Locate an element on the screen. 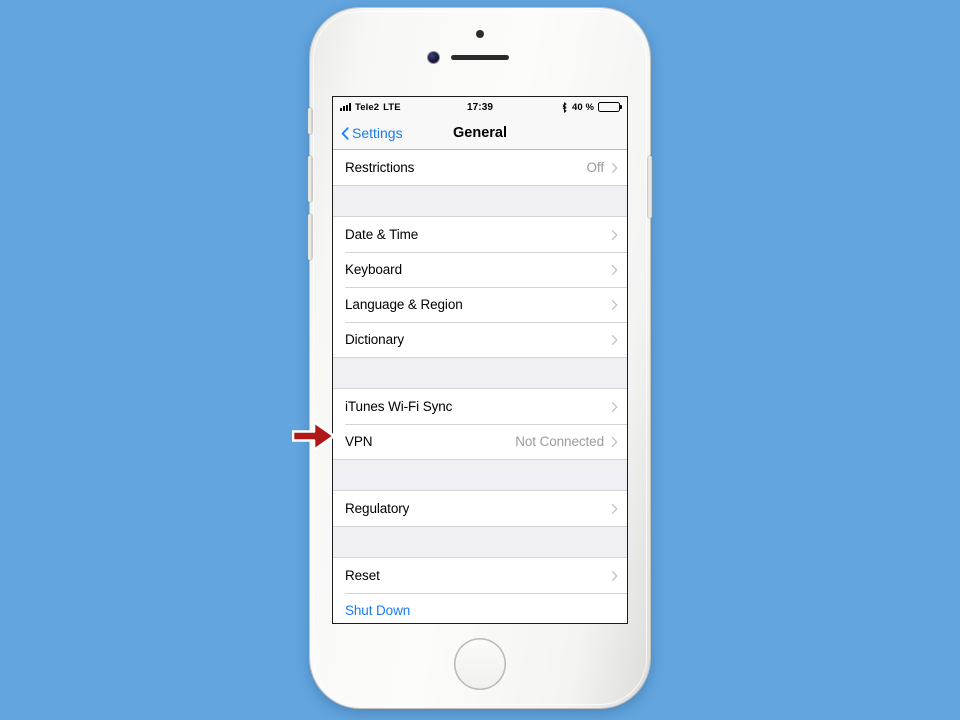  settings-group: Reset Shut Down is located at coordinates (480, 590).